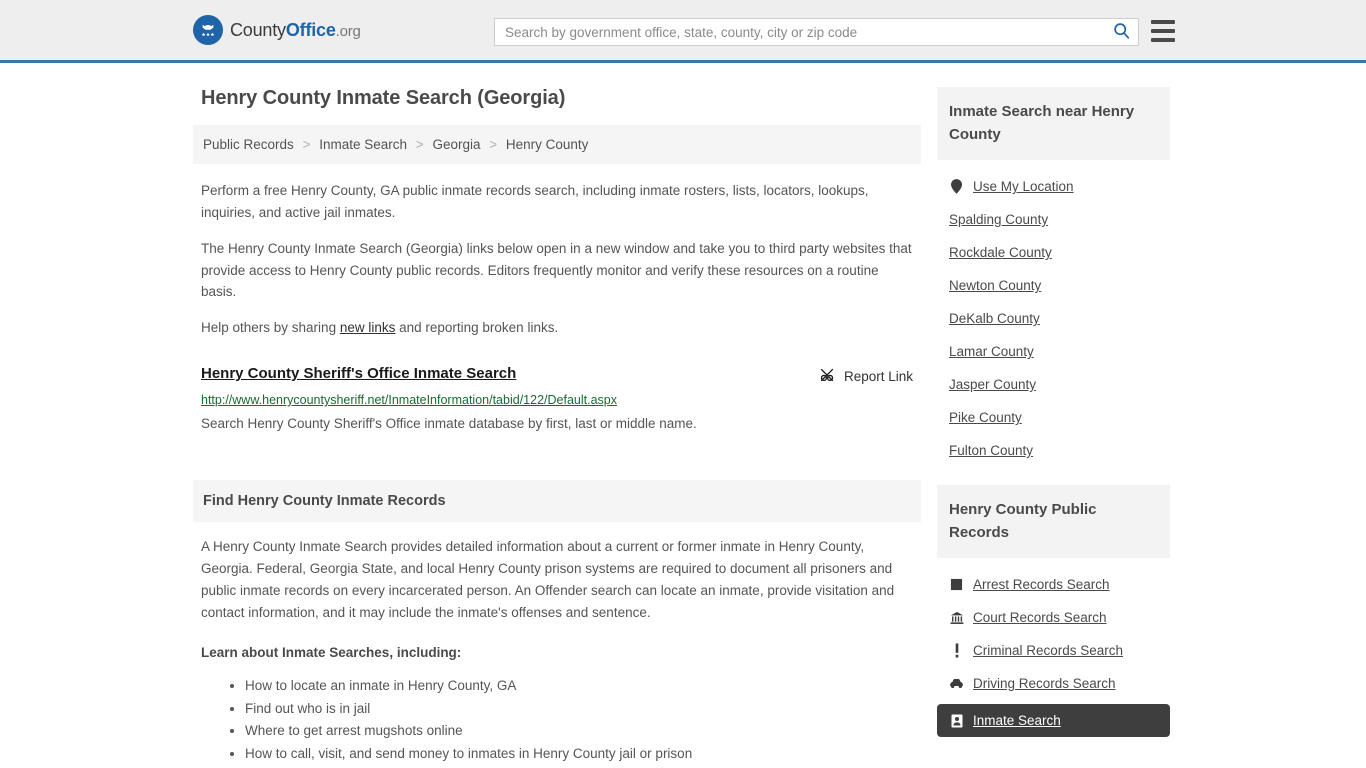 This screenshot has height=768, width=1366. I want to click on sidebar-item-use-my-location: Use My Location, so click(1053, 186).